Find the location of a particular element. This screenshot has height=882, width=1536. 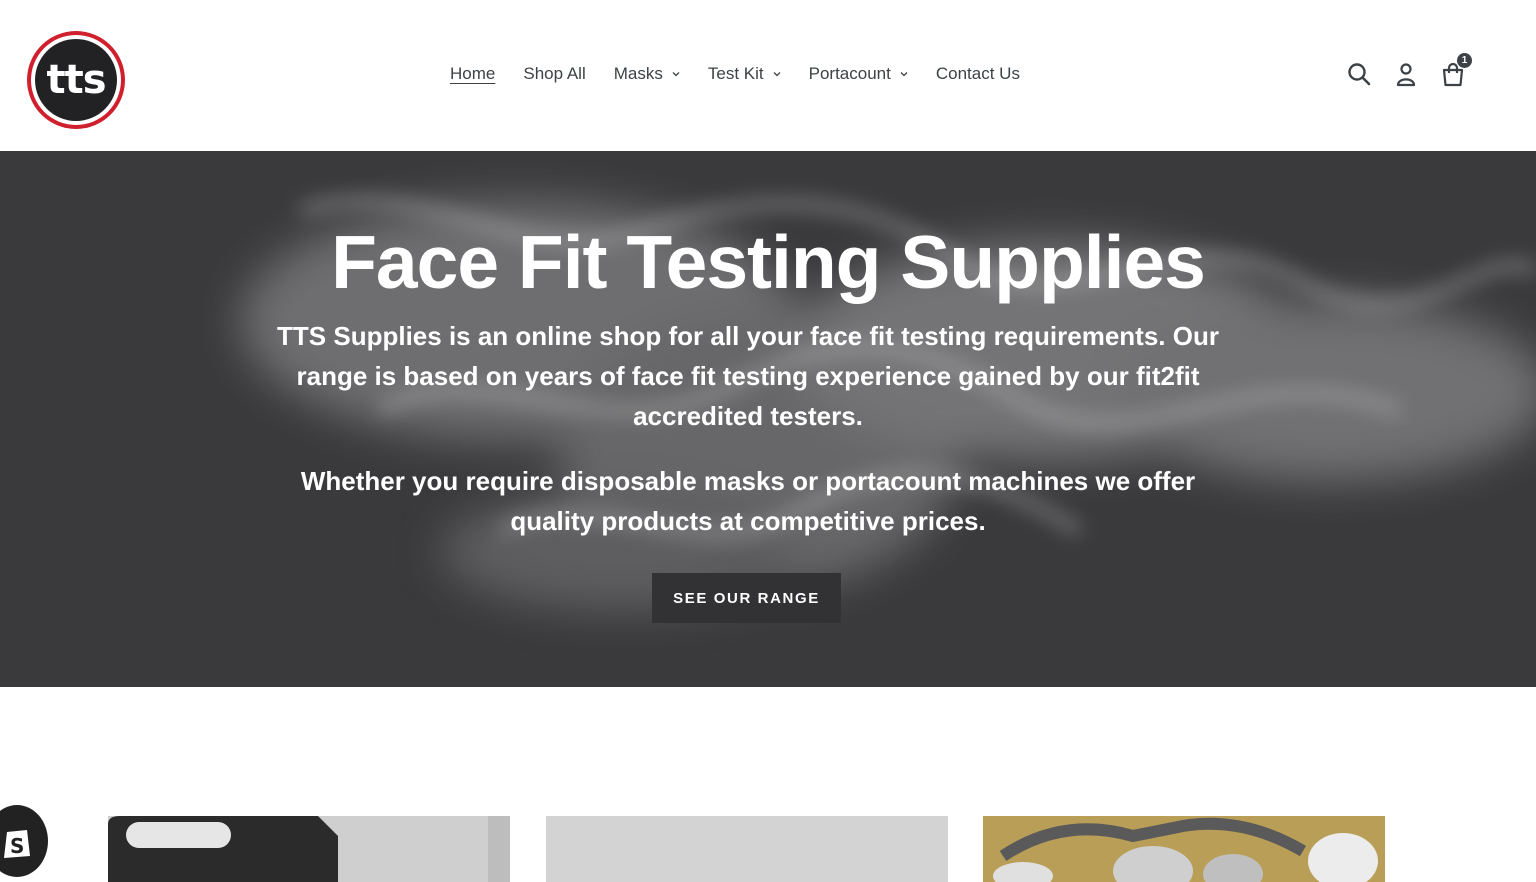

nav-item-test-kit: Test Kit is located at coordinates (744, 74).